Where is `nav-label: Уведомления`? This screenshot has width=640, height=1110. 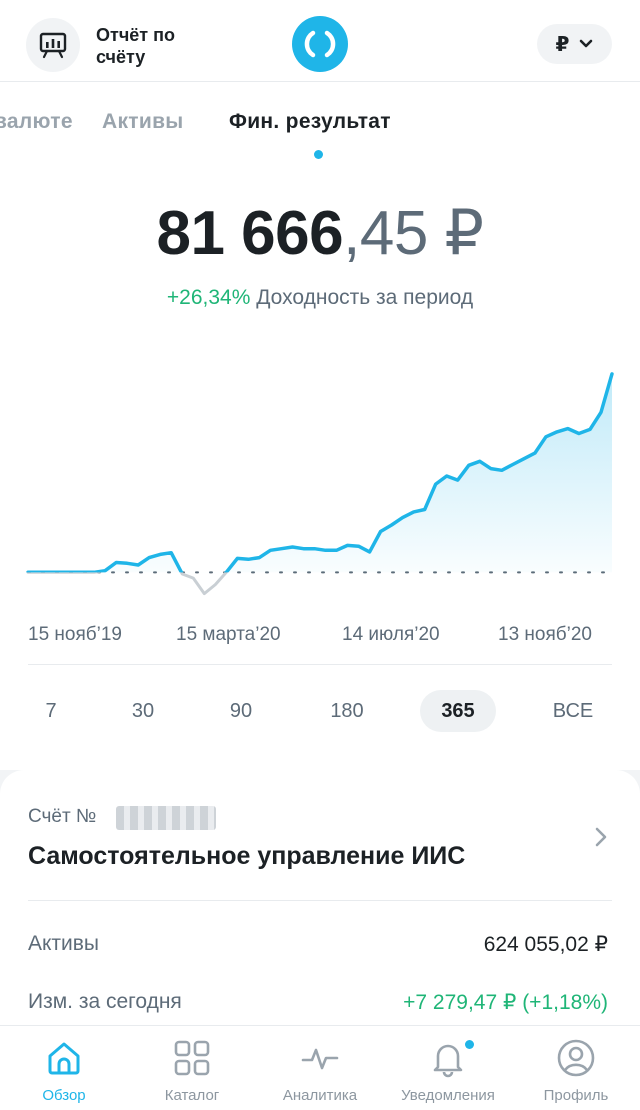 nav-label: Уведомления is located at coordinates (448, 1095).